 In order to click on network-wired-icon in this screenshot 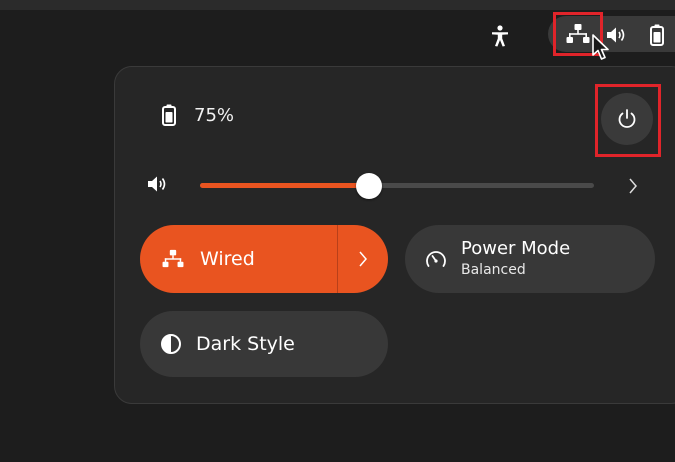, I will do `click(173, 258)`.